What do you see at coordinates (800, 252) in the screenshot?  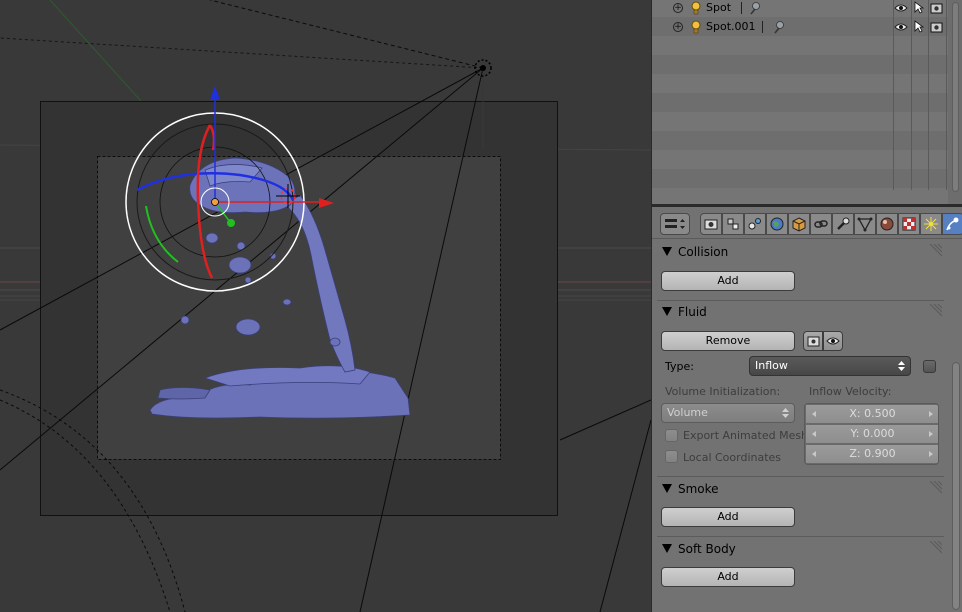 I see `collision-panel-header: Collision` at bounding box center [800, 252].